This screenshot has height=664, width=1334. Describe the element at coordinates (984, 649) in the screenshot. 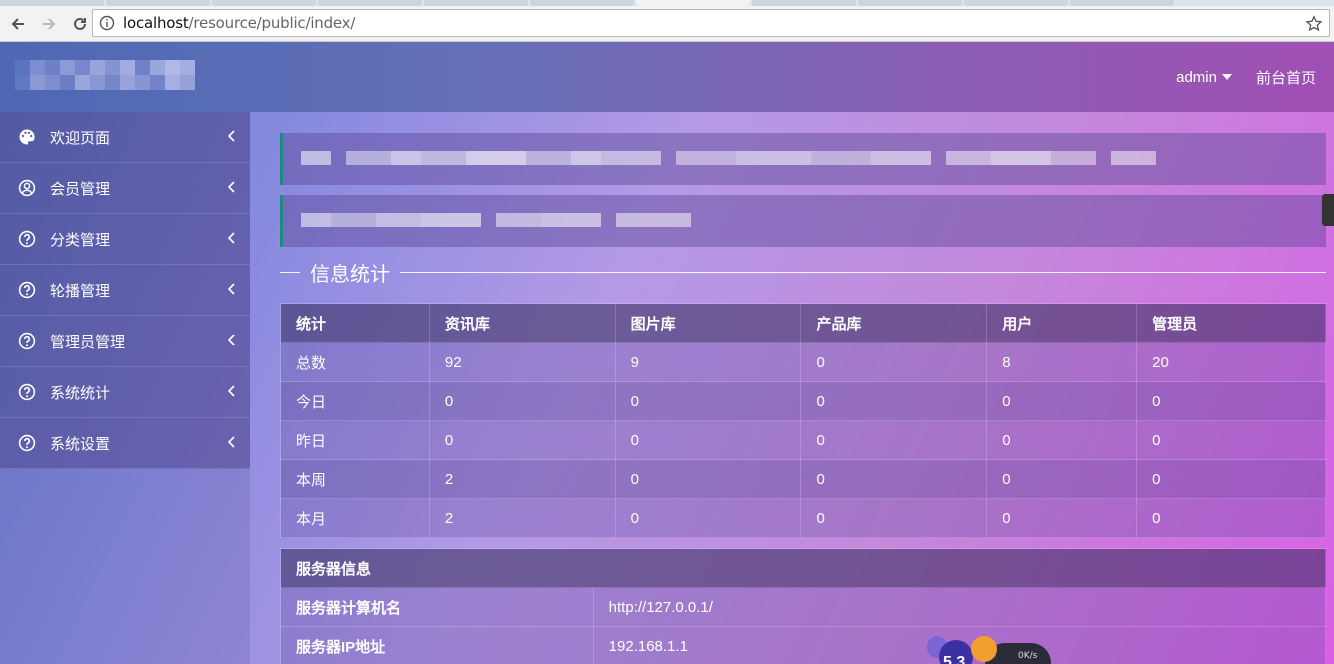

I see `balloon-icon` at that location.